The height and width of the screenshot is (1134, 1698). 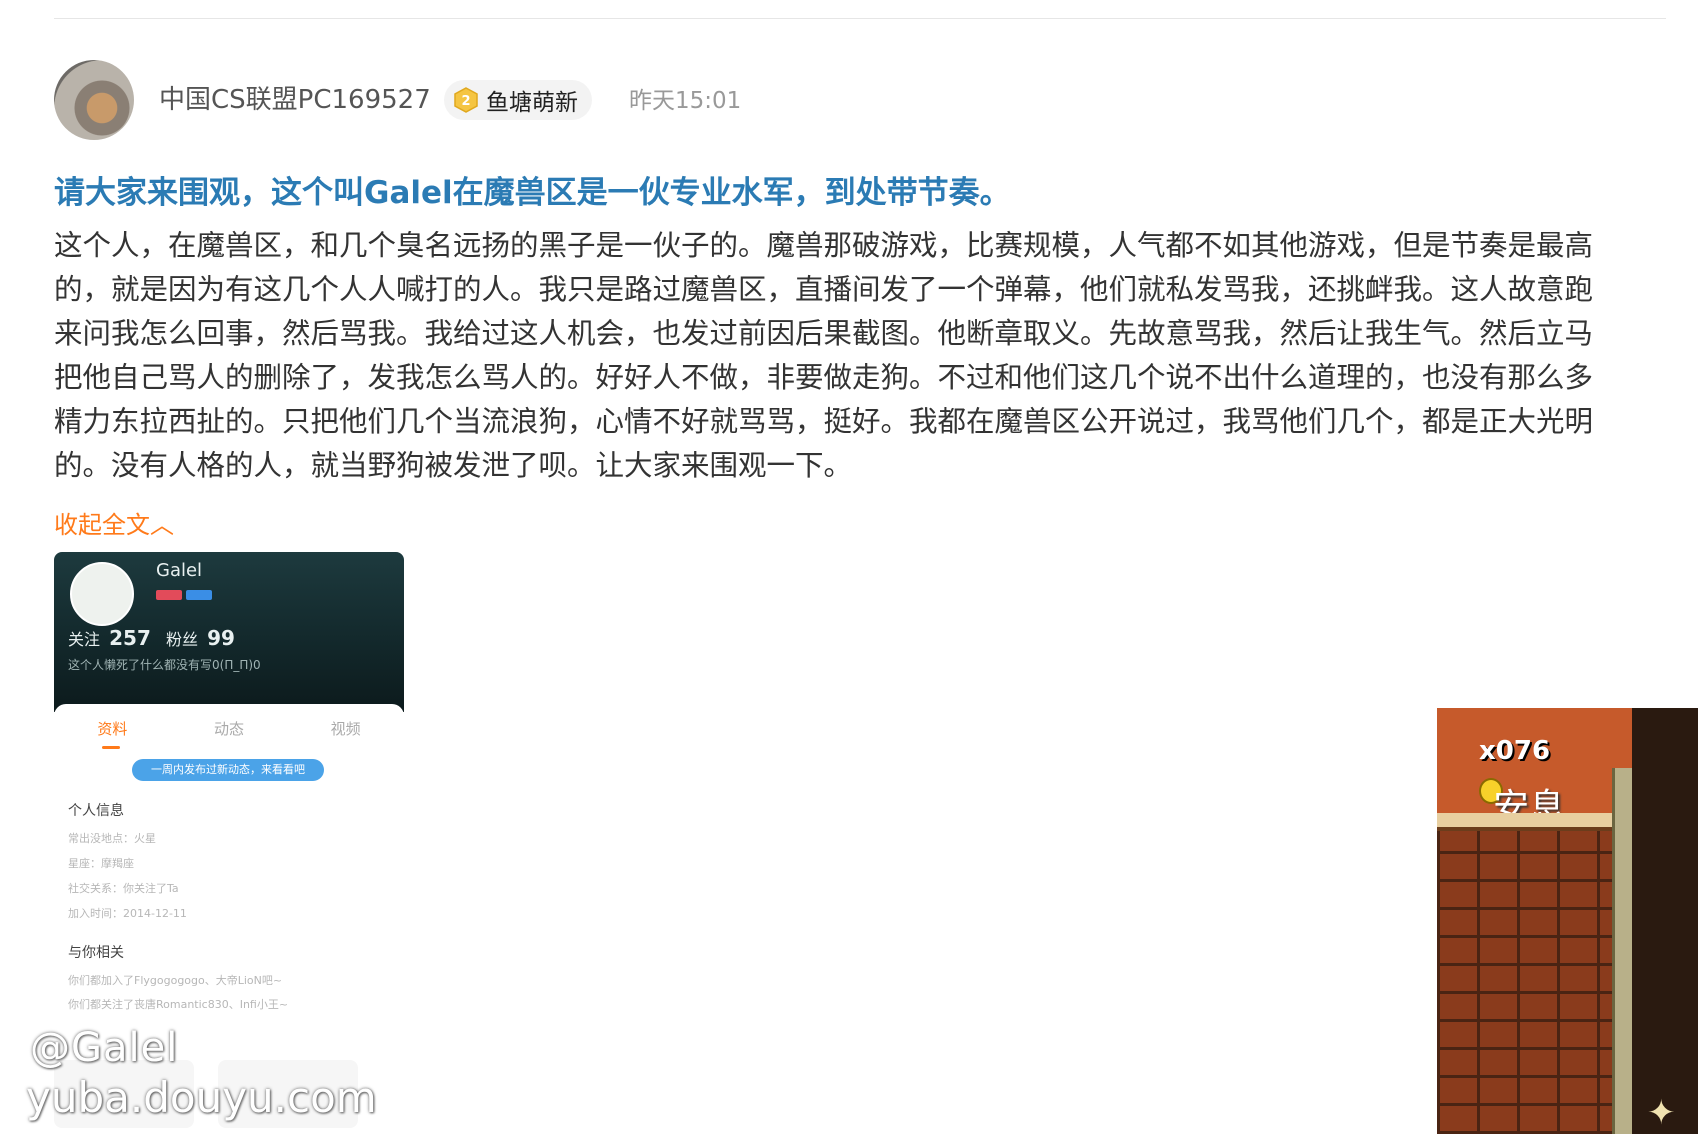 I want to click on post-title: 请大家来围观，这个叫Galel在魔兽区是一伙专业水军，到处带节奏。, so click(x=532, y=193).